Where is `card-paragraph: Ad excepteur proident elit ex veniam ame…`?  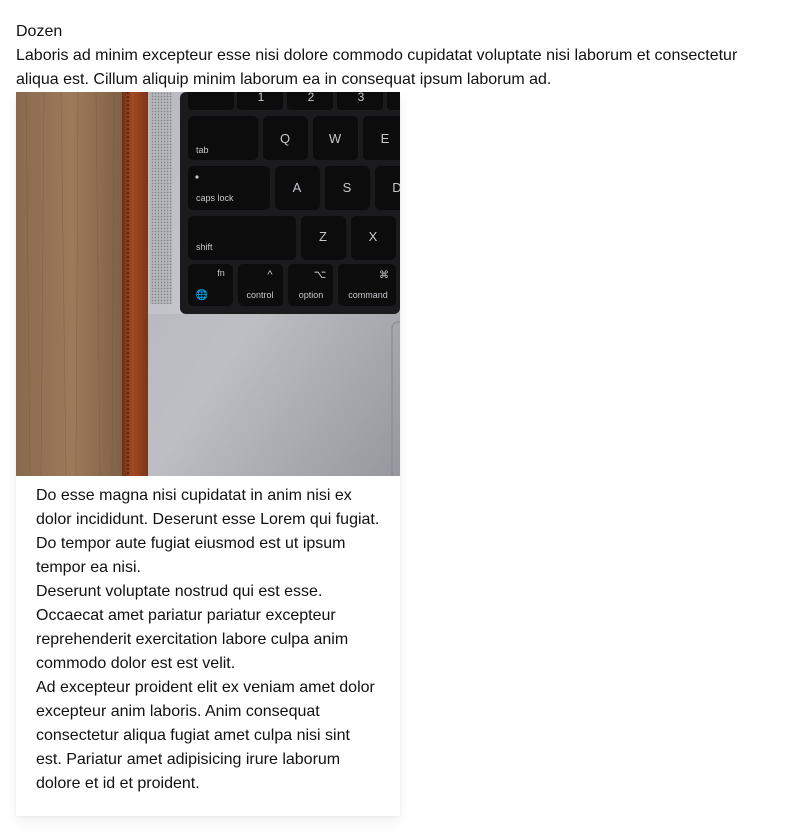
card-paragraph: Ad excepteur proident elit ex veniam ame… is located at coordinates (205, 735).